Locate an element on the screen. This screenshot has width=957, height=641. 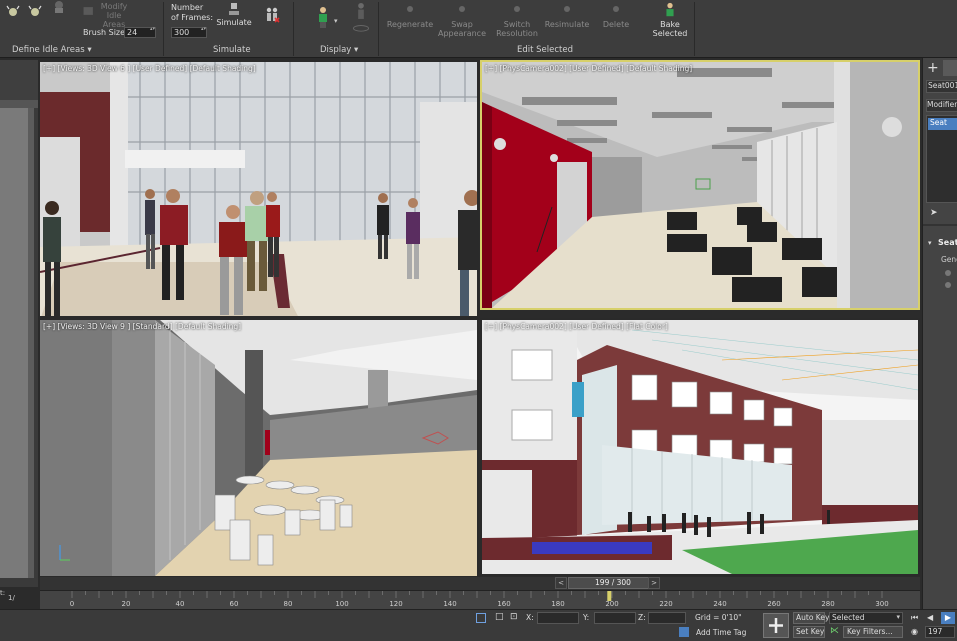
current-frame-field: 197 is located at coordinates (940, 632).